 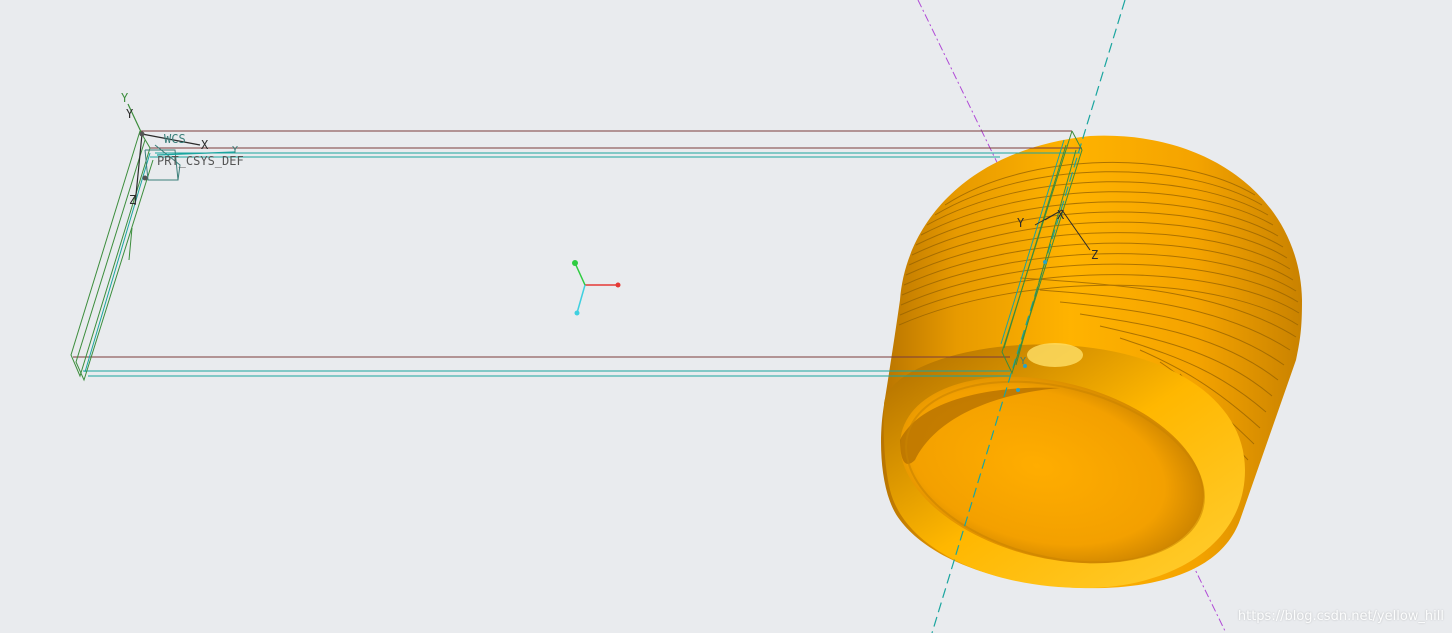 I want to click on watermark-text: https://blog.csdn.net/yellow_hill, so click(x=1340, y=616).